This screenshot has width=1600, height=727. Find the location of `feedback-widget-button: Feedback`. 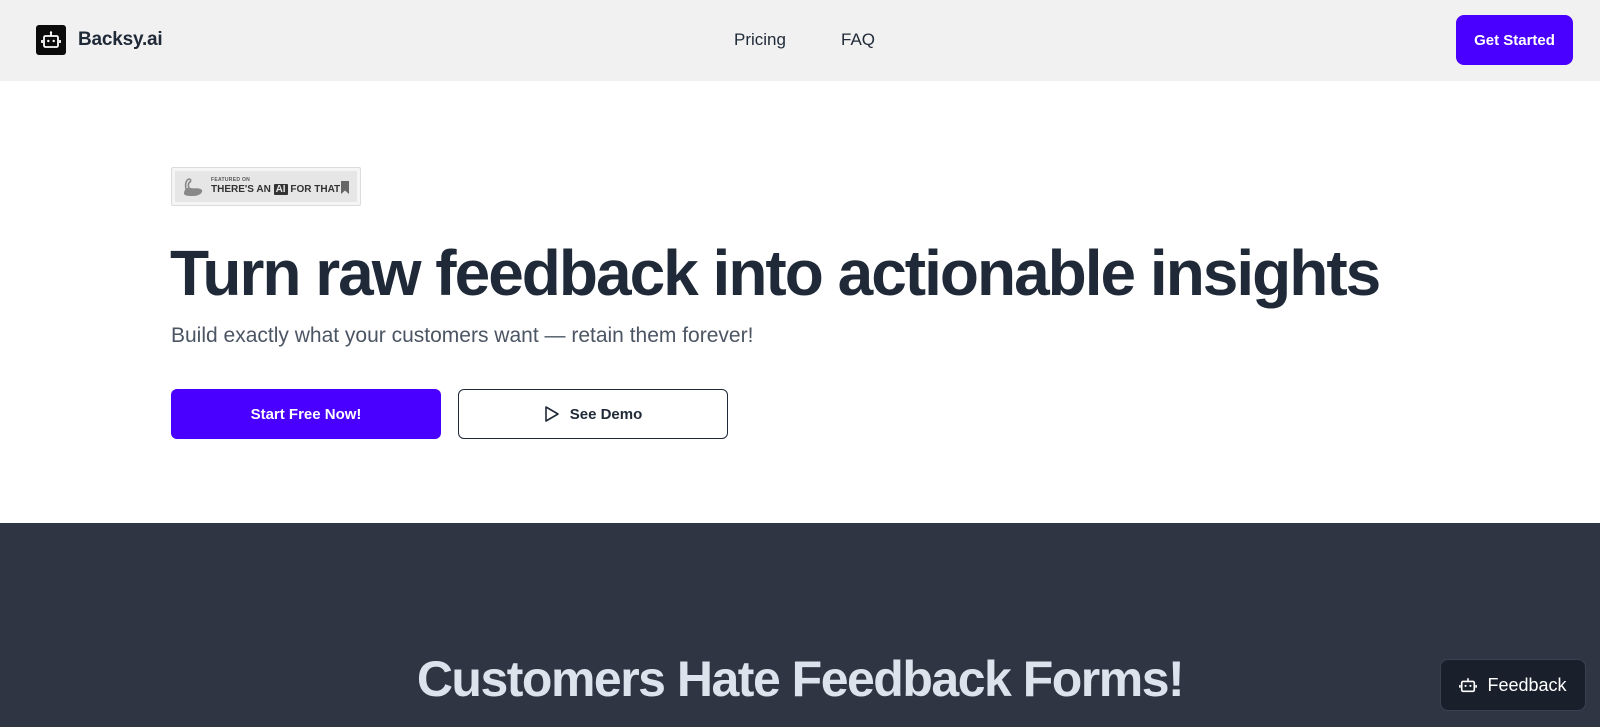

feedback-widget-button: Feedback is located at coordinates (1513, 685).